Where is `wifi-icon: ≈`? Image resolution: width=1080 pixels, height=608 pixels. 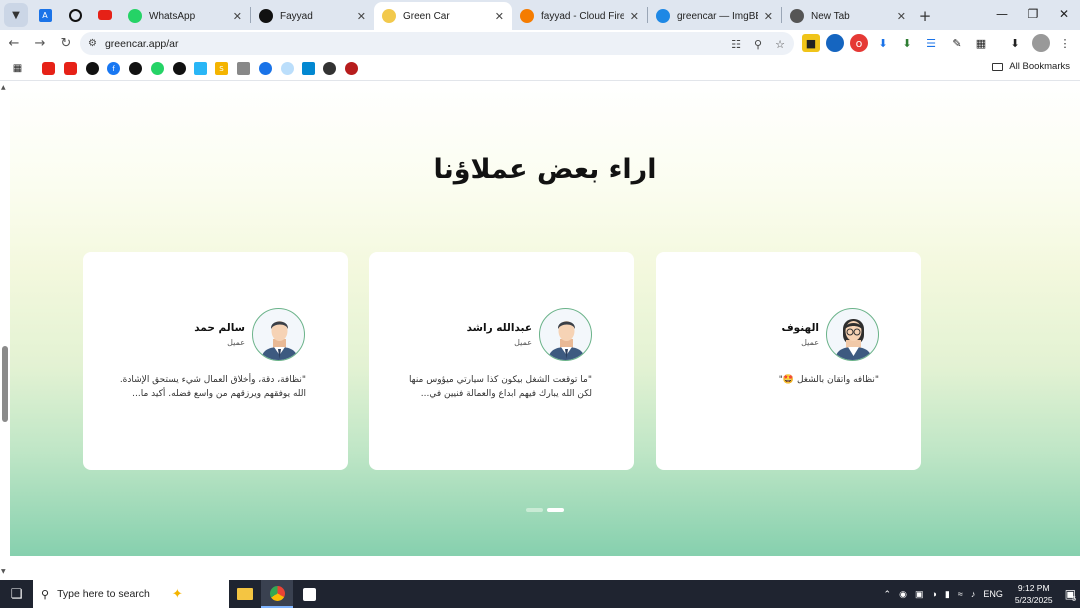
wifi-icon: ≈ is located at coordinates (960, 594).